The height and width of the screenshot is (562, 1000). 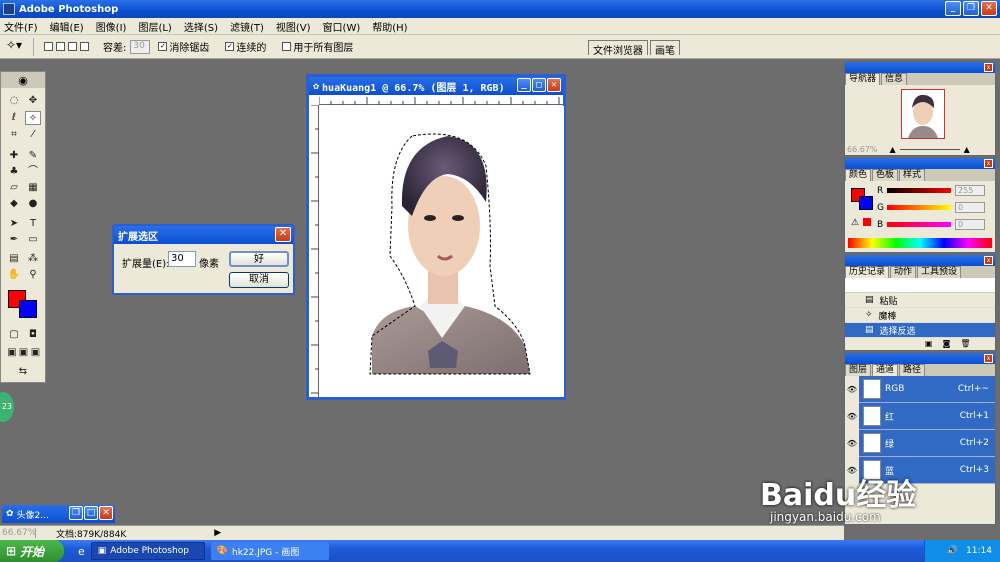 What do you see at coordinates (33, 101) in the screenshot?
I see `move-tool-icon: ✥` at bounding box center [33, 101].